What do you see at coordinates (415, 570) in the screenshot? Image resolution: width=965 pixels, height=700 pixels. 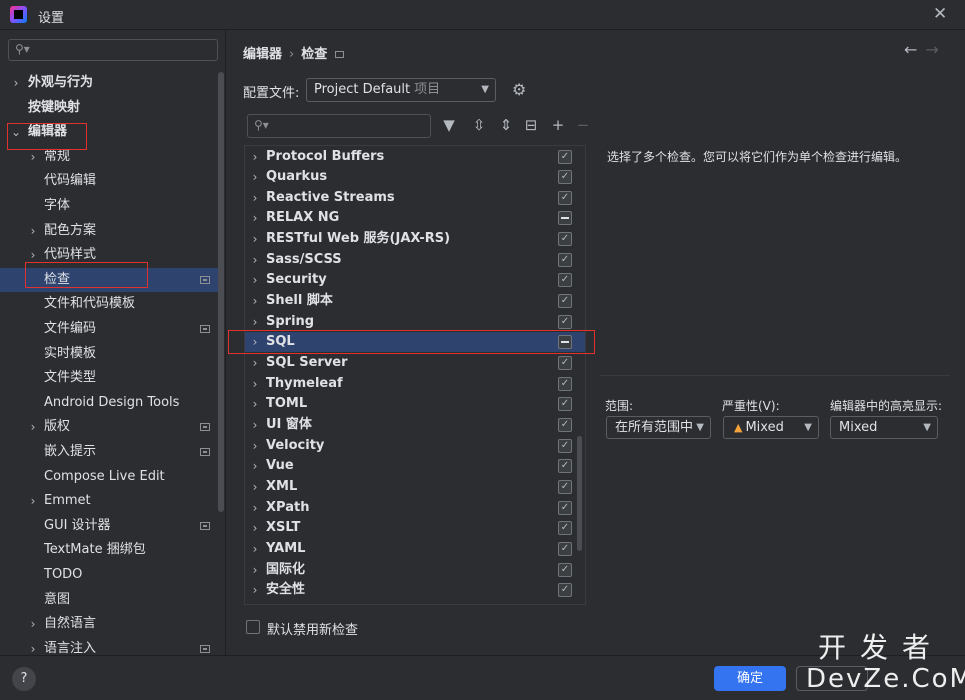 I see `inspection-row: › 国际化 ✓` at bounding box center [415, 570].